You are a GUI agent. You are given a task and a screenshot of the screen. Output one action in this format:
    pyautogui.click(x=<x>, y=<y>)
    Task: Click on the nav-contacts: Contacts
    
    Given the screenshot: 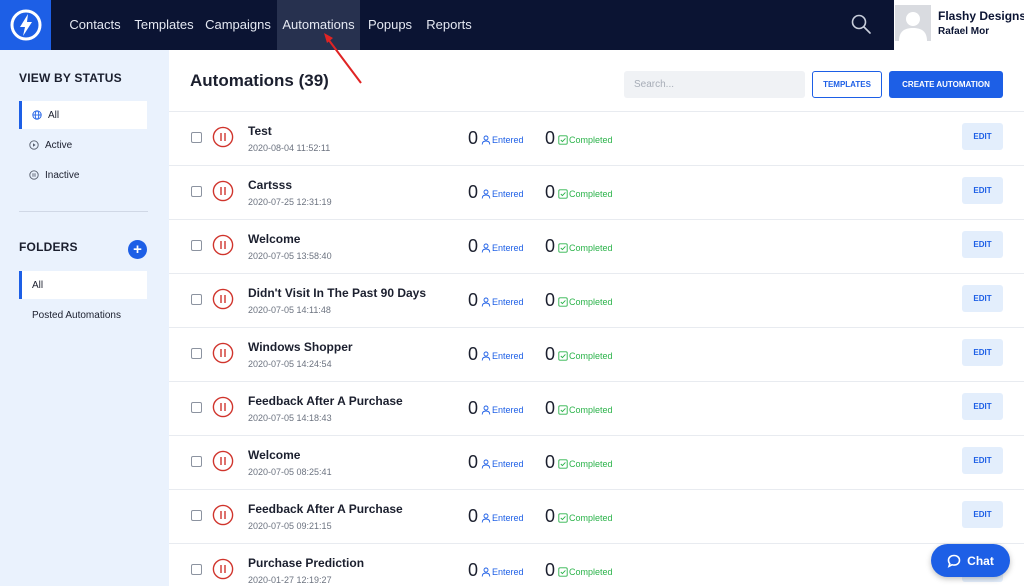 What is the action you would take?
    pyautogui.click(x=95, y=25)
    